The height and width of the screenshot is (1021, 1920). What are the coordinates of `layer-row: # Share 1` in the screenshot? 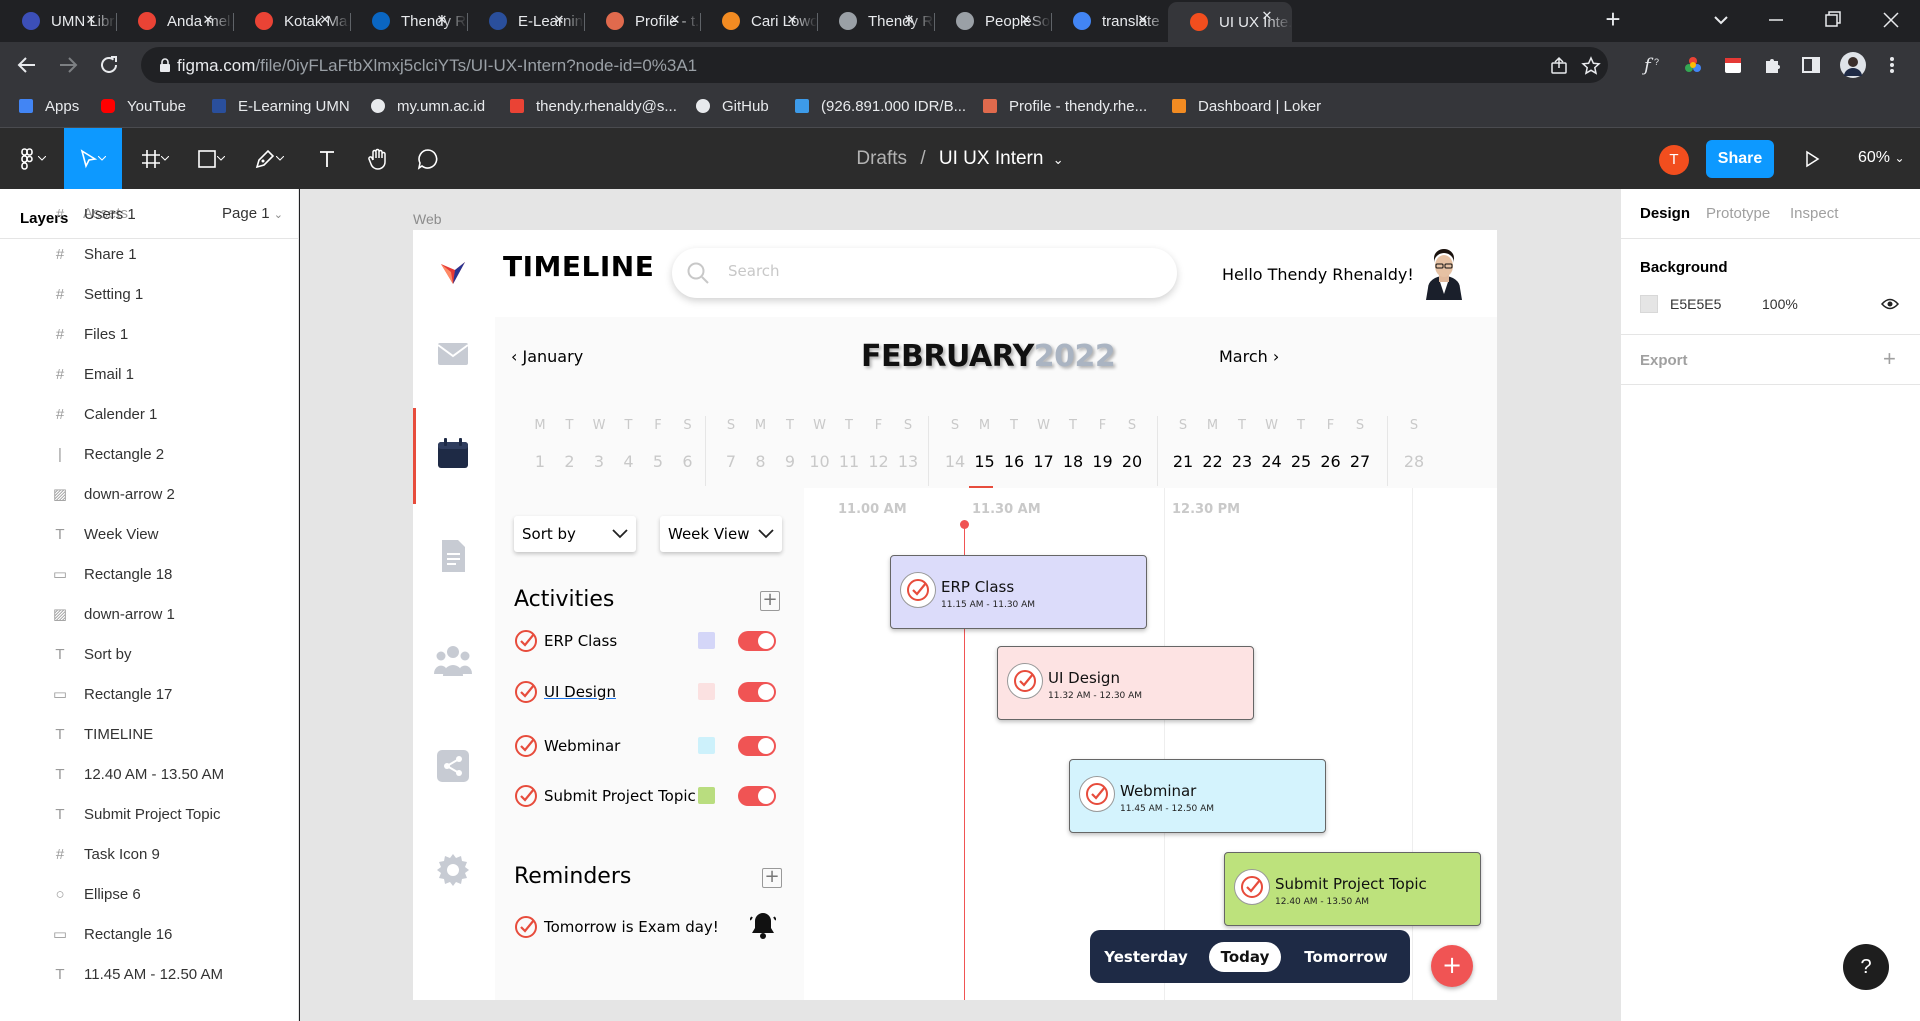 It's located at (149, 254).